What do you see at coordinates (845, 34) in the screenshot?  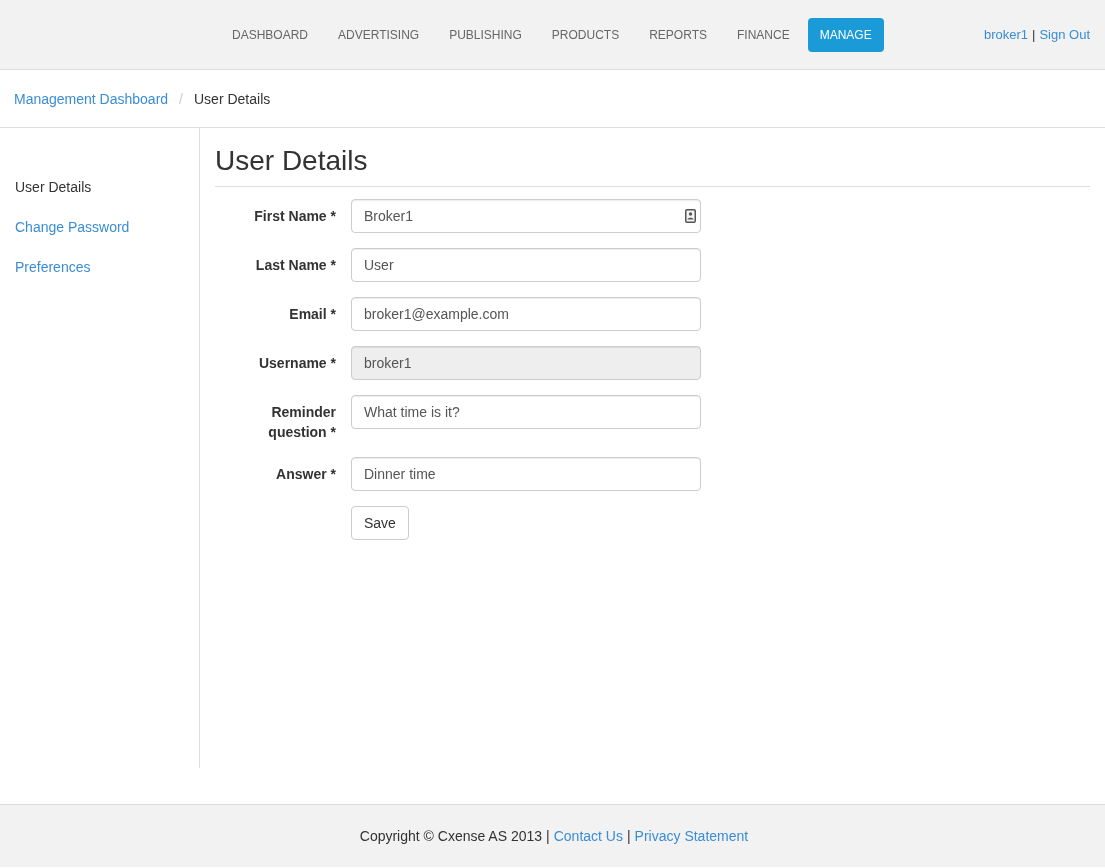 I see `nav-tab: MANAGE` at bounding box center [845, 34].